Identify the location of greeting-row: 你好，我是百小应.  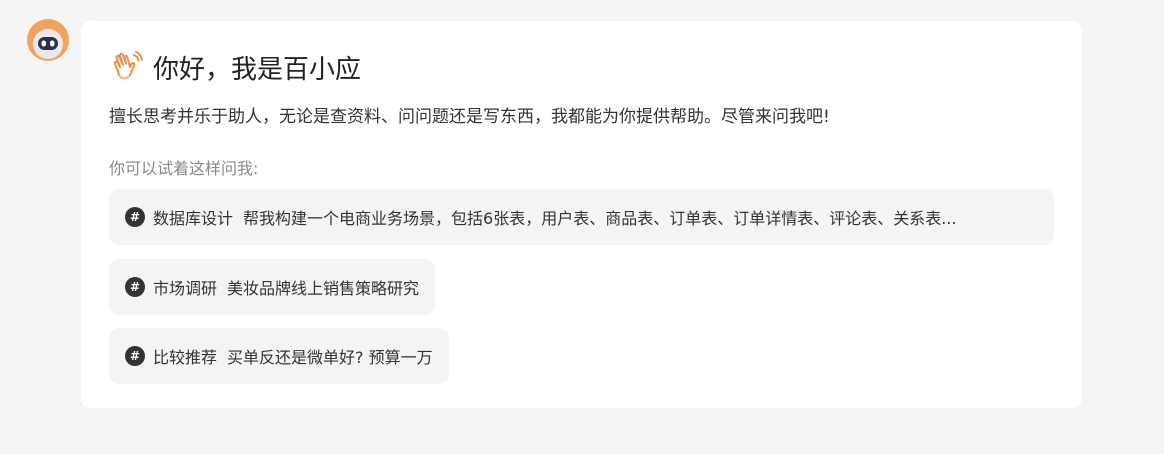
(235, 67).